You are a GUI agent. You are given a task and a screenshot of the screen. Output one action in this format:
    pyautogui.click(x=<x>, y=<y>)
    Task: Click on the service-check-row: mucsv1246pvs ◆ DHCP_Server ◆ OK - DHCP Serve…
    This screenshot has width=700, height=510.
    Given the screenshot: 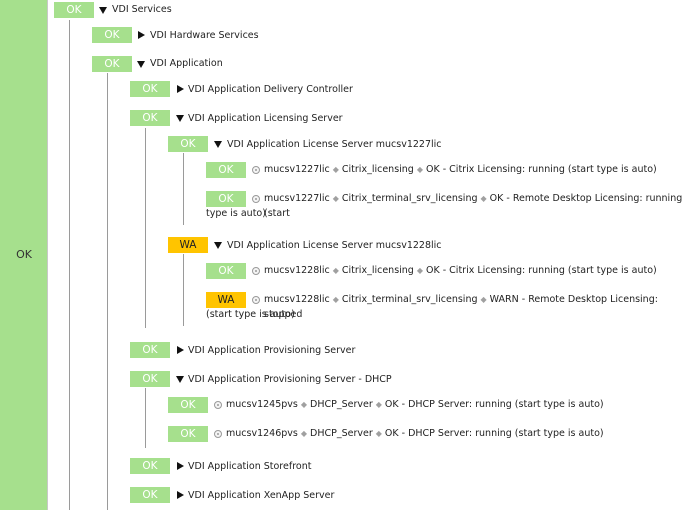 What is the action you would take?
    pyautogui.click(x=460, y=433)
    